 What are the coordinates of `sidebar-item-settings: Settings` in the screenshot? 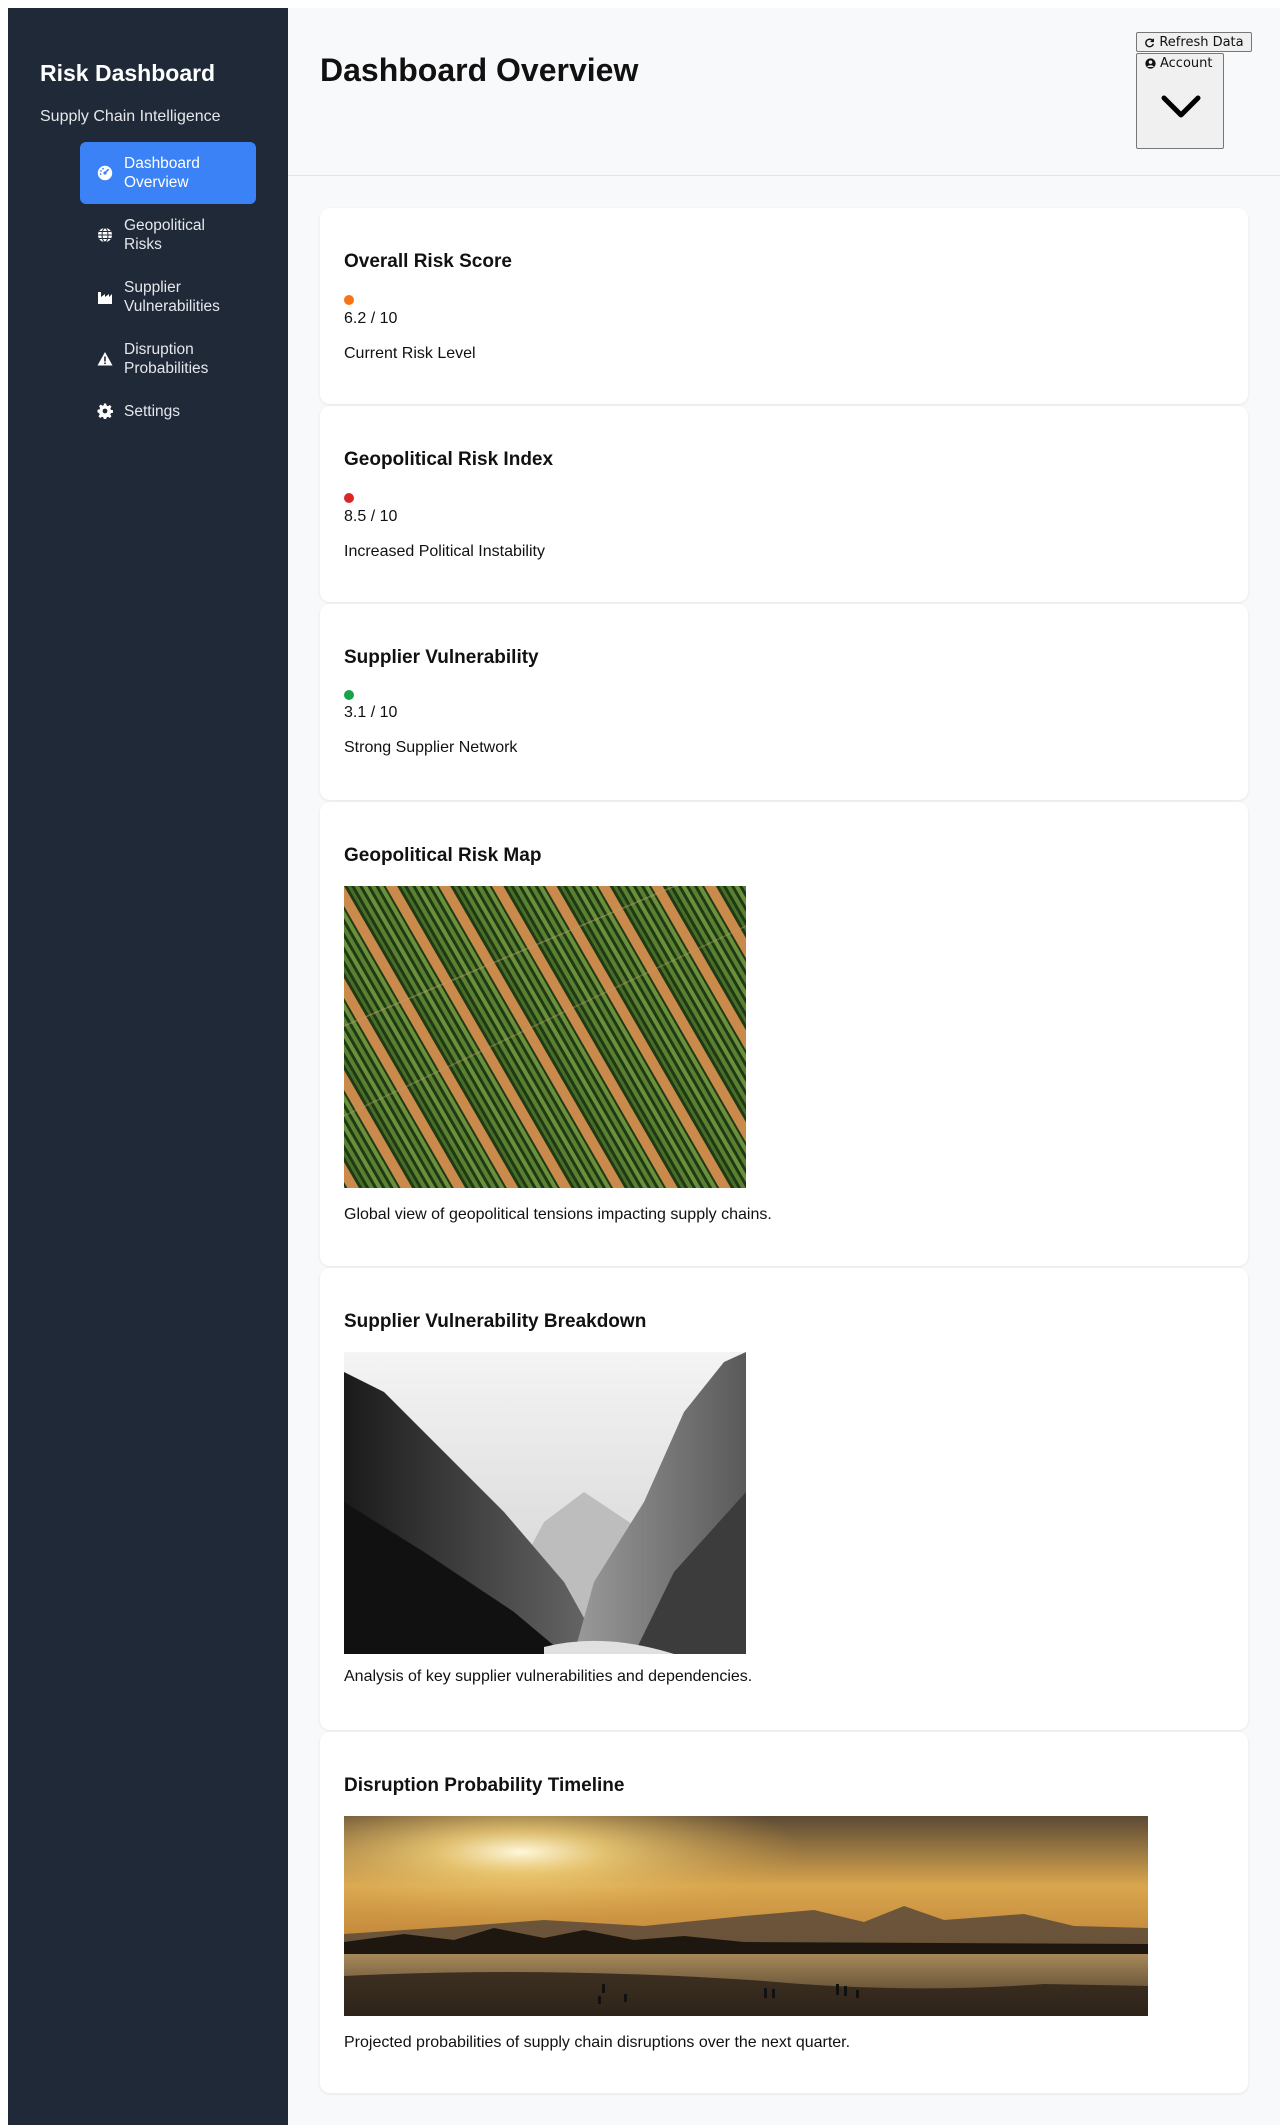 It's located at (168, 411).